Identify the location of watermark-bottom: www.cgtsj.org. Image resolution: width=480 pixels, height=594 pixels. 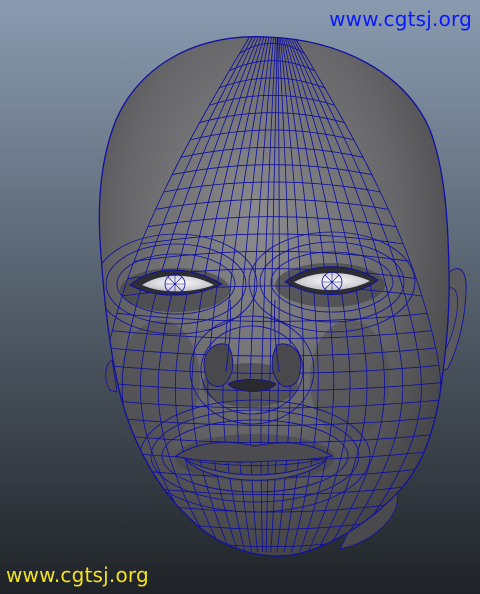
(77, 575).